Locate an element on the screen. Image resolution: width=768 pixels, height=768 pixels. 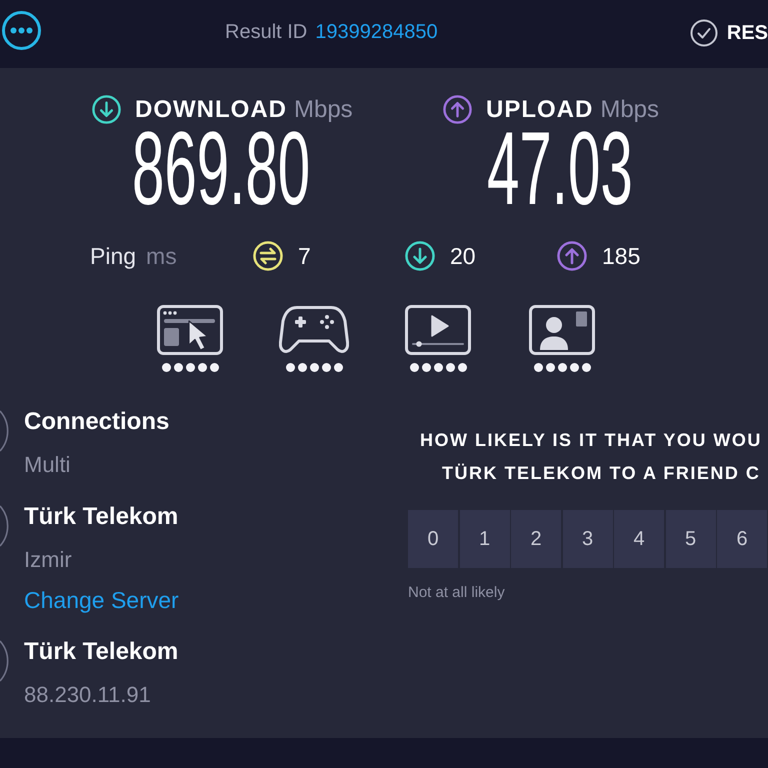
score-button: 4 is located at coordinates (639, 539).